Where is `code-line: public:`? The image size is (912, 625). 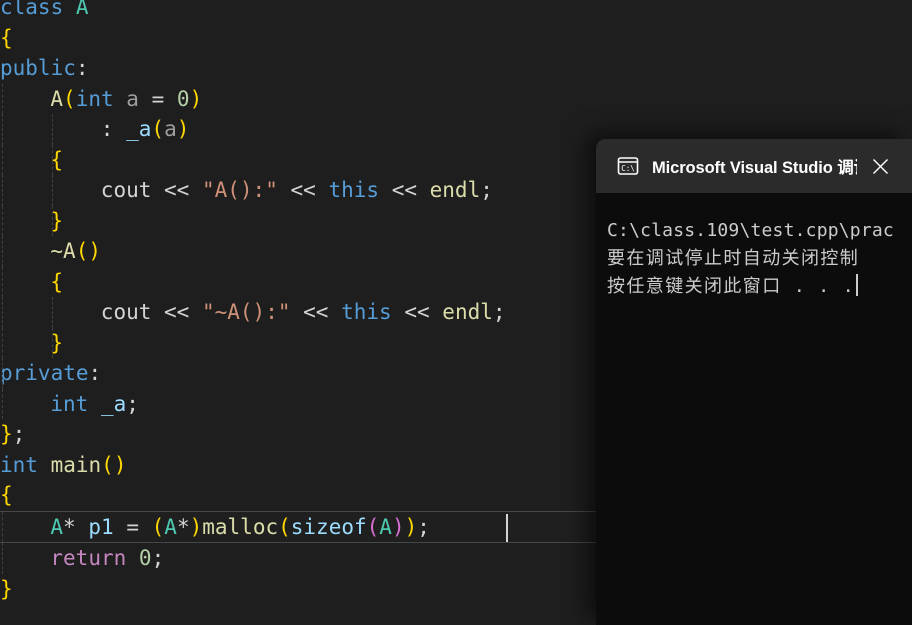
code-line: public: is located at coordinates (456, 68).